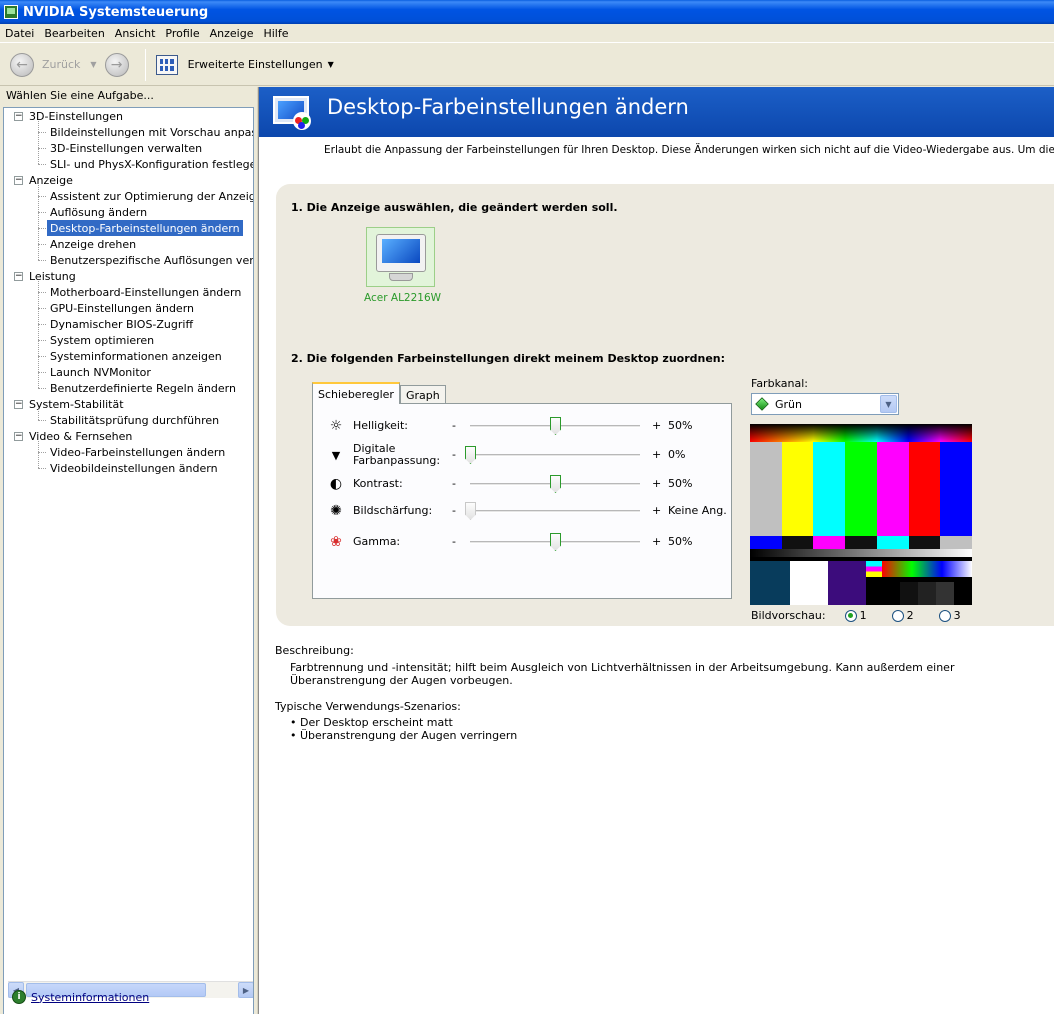 The height and width of the screenshot is (1014, 1054). Describe the element at coordinates (68, 116) in the screenshot. I see `tree-category: −3D-Einstellungen` at that location.